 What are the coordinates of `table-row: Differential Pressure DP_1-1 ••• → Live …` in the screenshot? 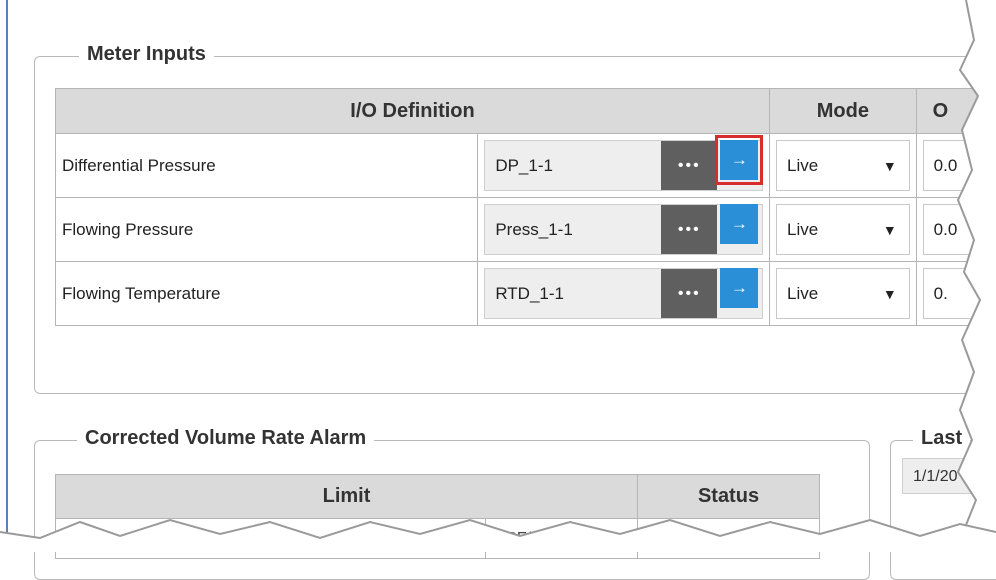 It's located at (525, 165).